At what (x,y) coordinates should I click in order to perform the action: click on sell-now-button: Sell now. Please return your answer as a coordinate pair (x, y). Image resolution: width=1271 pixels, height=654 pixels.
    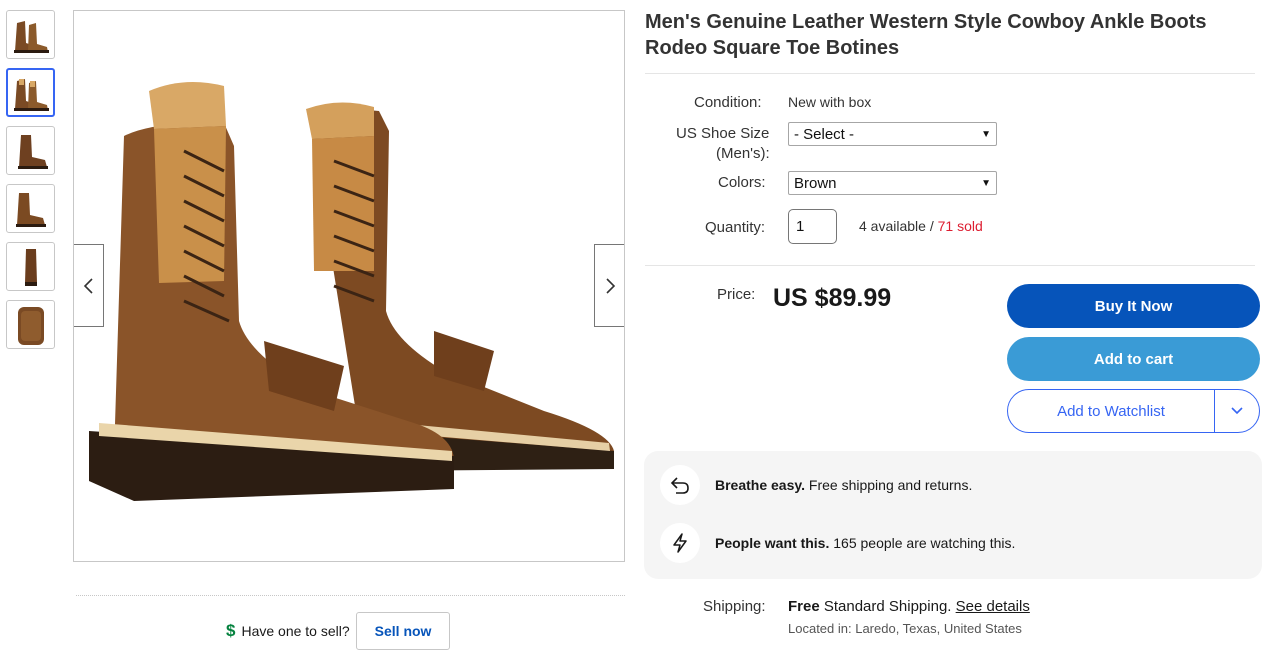
    Looking at the image, I should click on (403, 631).